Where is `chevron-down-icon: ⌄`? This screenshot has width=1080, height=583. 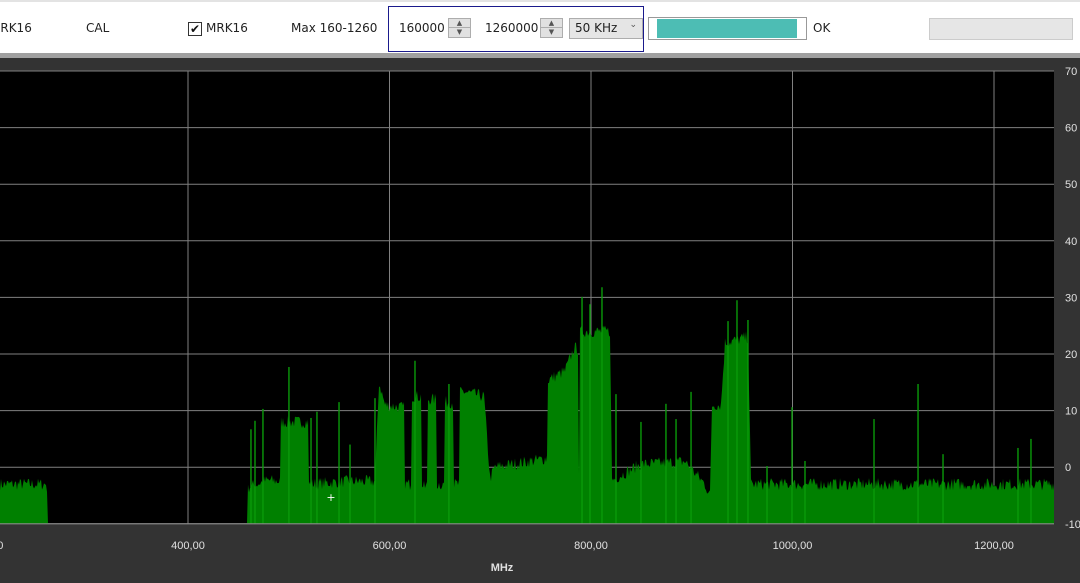 chevron-down-icon: ⌄ is located at coordinates (633, 25).